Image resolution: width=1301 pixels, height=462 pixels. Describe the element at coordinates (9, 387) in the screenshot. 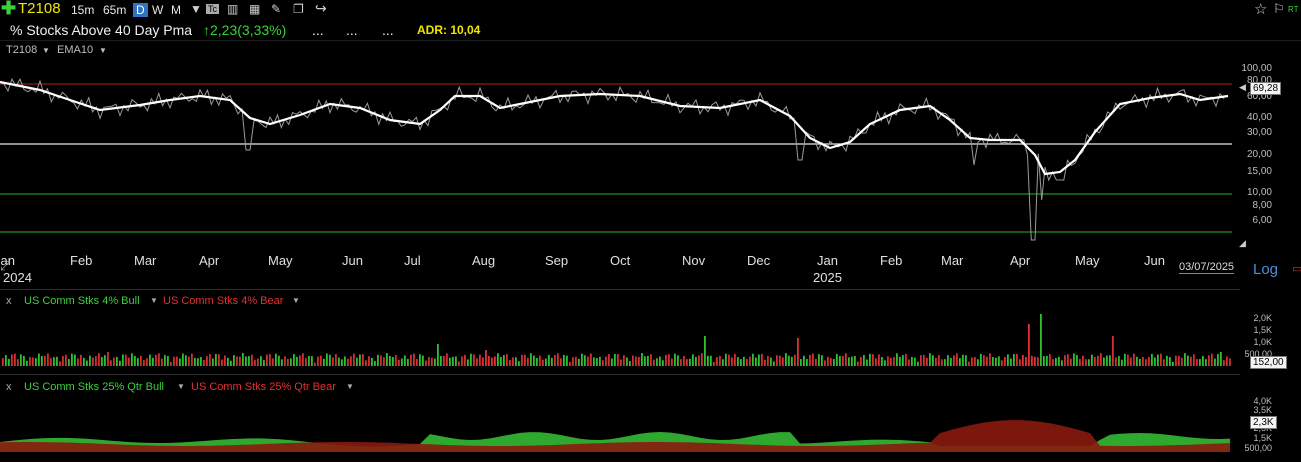

I see `pane3-close-button: x` at that location.